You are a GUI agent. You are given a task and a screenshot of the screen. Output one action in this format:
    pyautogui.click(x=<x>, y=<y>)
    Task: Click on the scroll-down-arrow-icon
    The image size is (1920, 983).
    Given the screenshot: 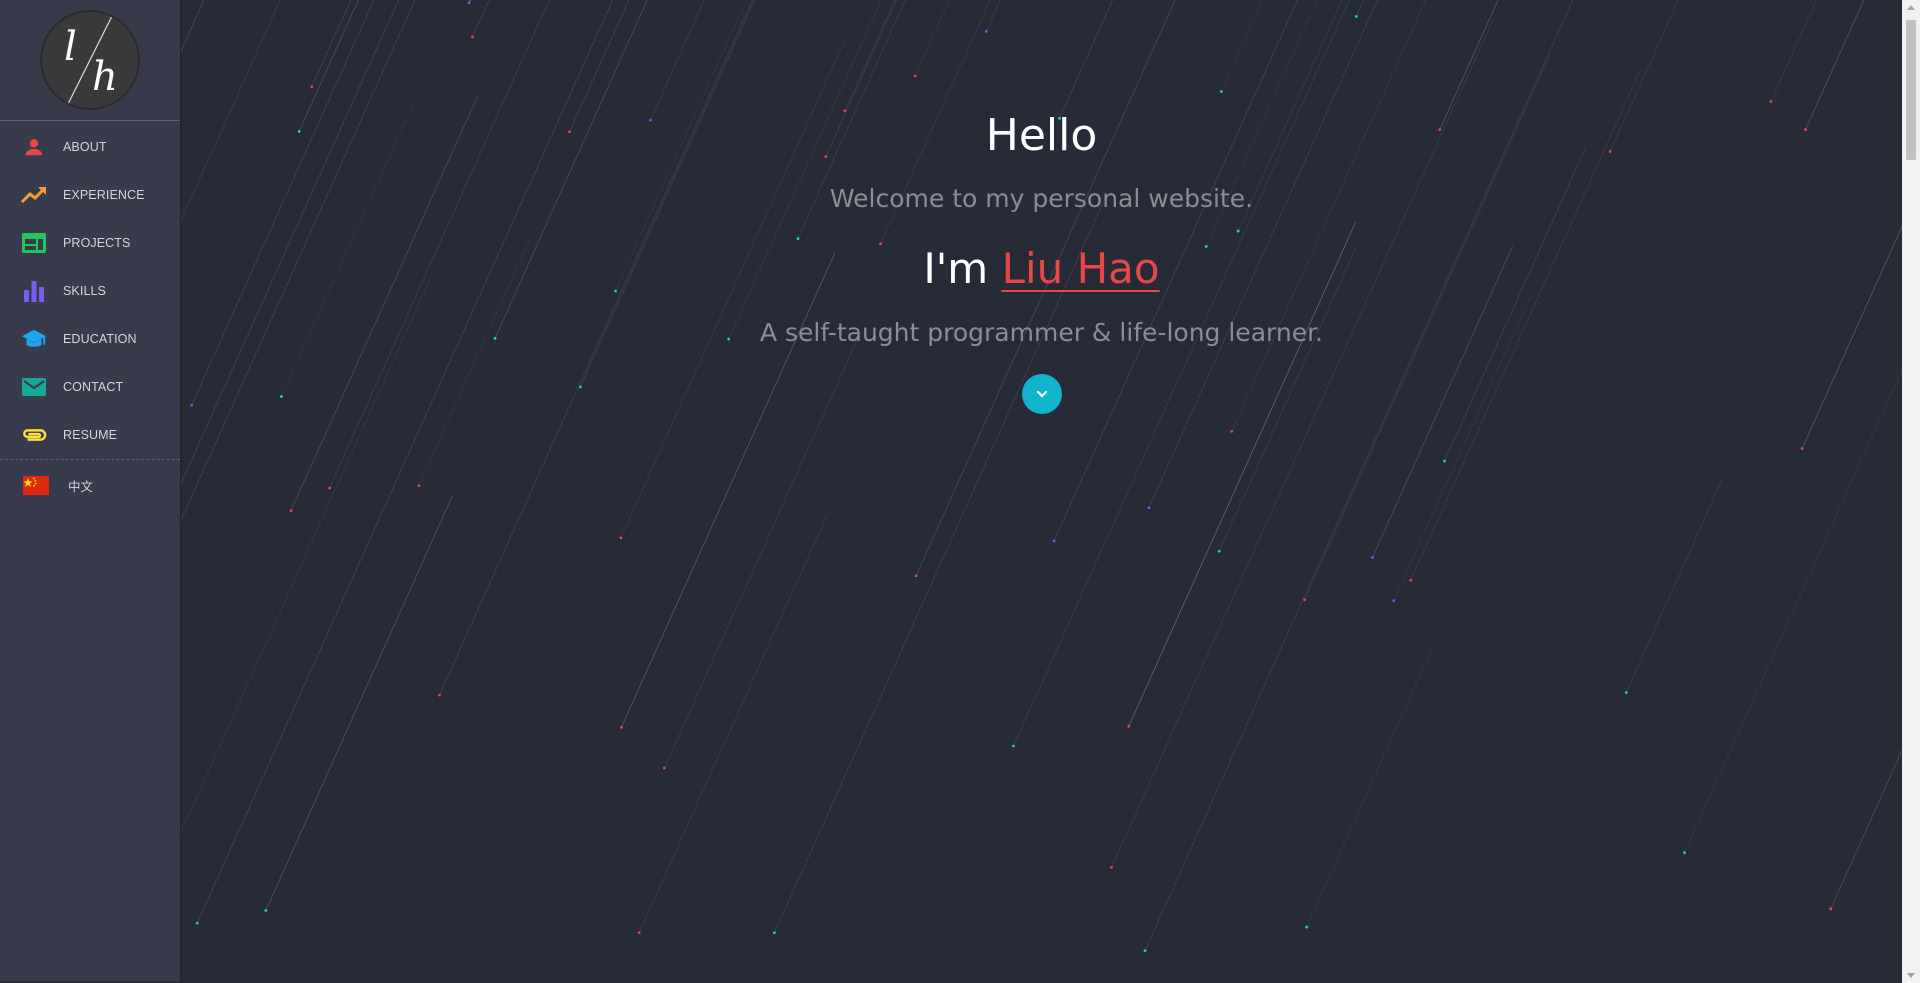 What is the action you would take?
    pyautogui.click(x=1911, y=975)
    